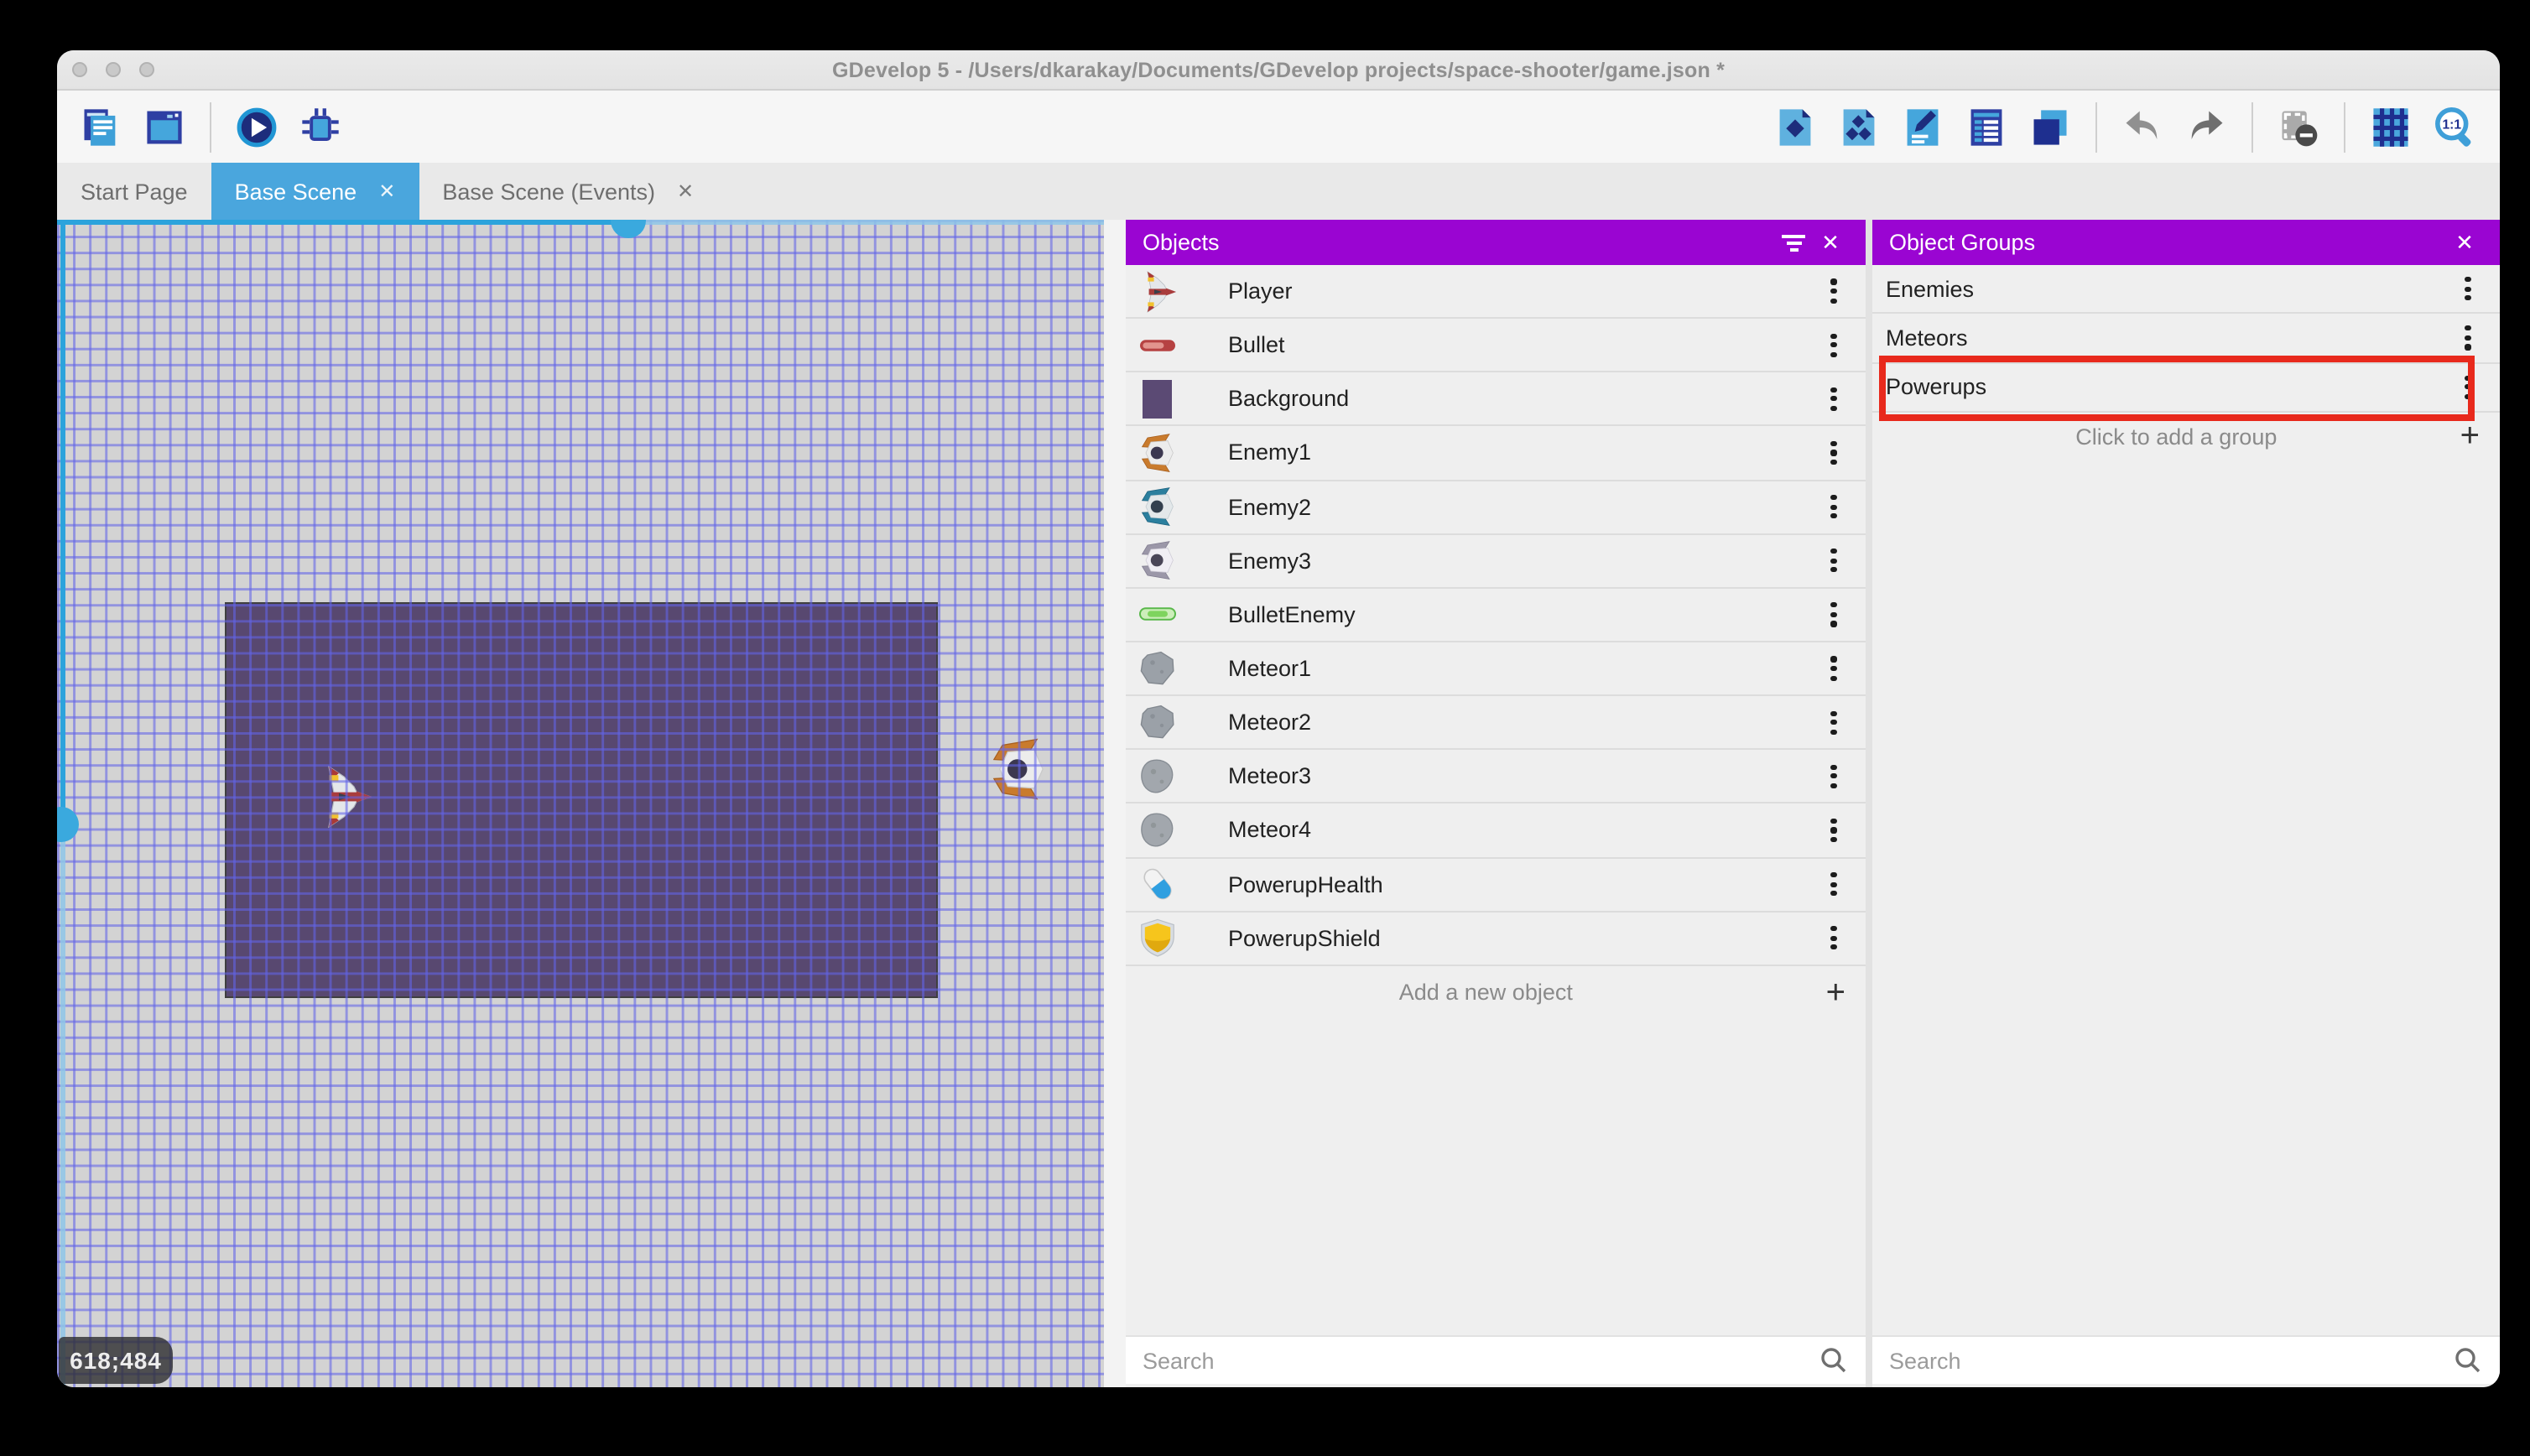 The height and width of the screenshot is (1456, 2530). Describe the element at coordinates (1260, 291) in the screenshot. I see `object-label: Player` at that location.